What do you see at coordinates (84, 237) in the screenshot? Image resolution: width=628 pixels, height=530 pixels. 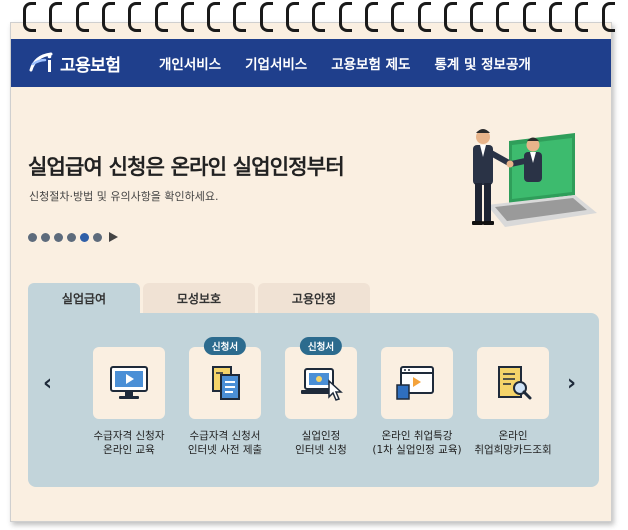 I see `slider-dot-active` at bounding box center [84, 237].